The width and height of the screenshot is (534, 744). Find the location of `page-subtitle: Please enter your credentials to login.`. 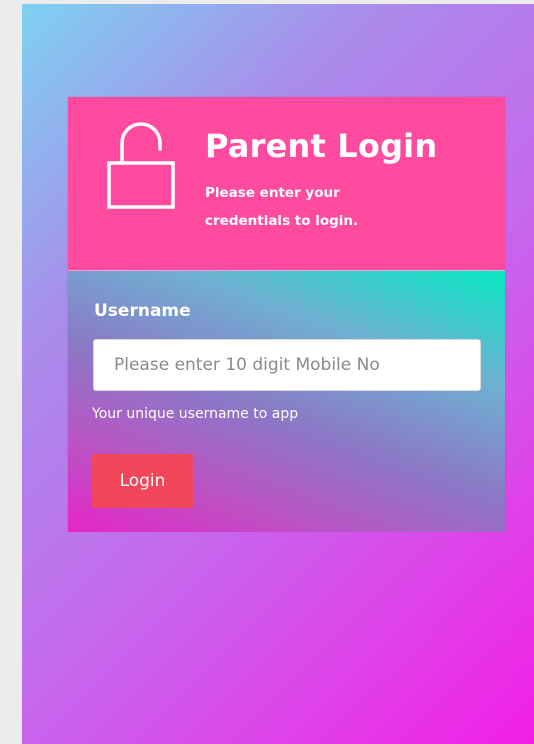

page-subtitle: Please enter your credentials to login. is located at coordinates (282, 207).